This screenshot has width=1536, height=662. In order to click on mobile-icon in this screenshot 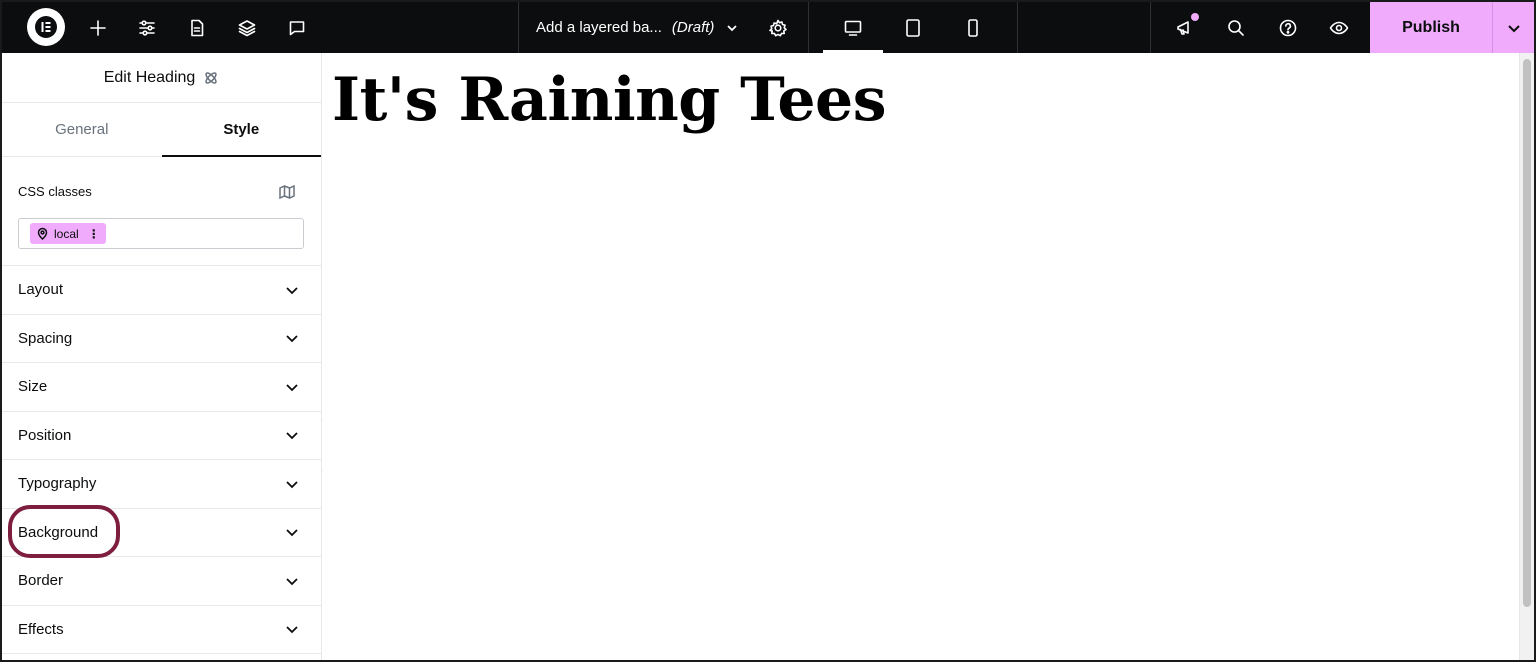, I will do `click(973, 27)`.